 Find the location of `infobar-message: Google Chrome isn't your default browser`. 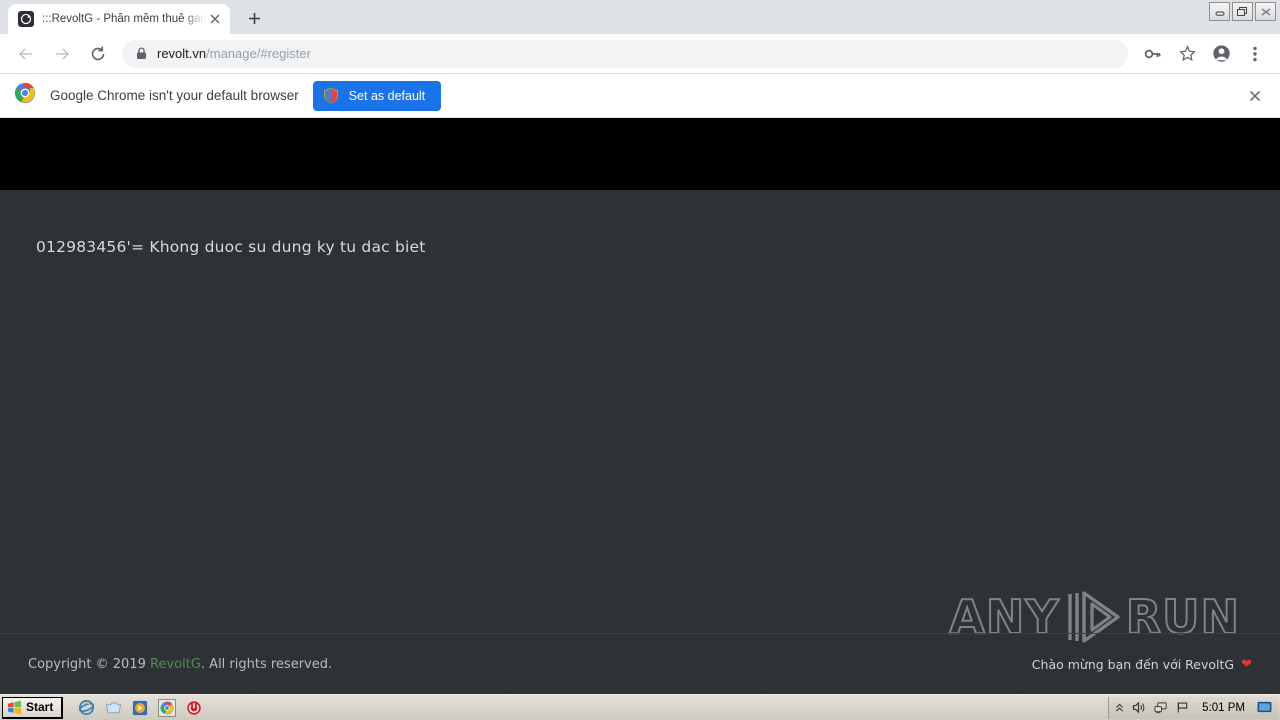

infobar-message: Google Chrome isn't your default browser is located at coordinates (174, 95).